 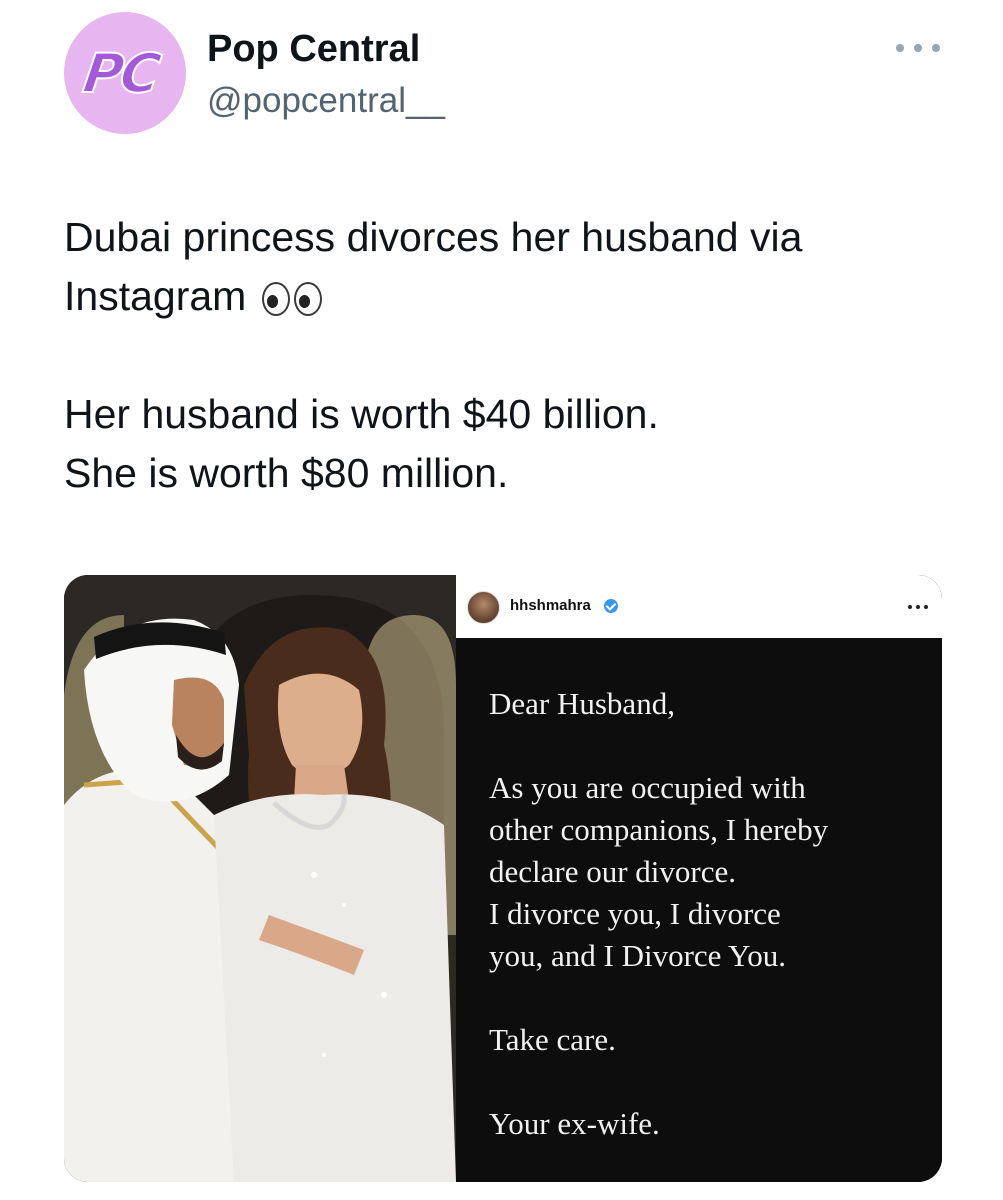 I want to click on tweet-line-with-emoji: Instagram, so click(x=504, y=296).